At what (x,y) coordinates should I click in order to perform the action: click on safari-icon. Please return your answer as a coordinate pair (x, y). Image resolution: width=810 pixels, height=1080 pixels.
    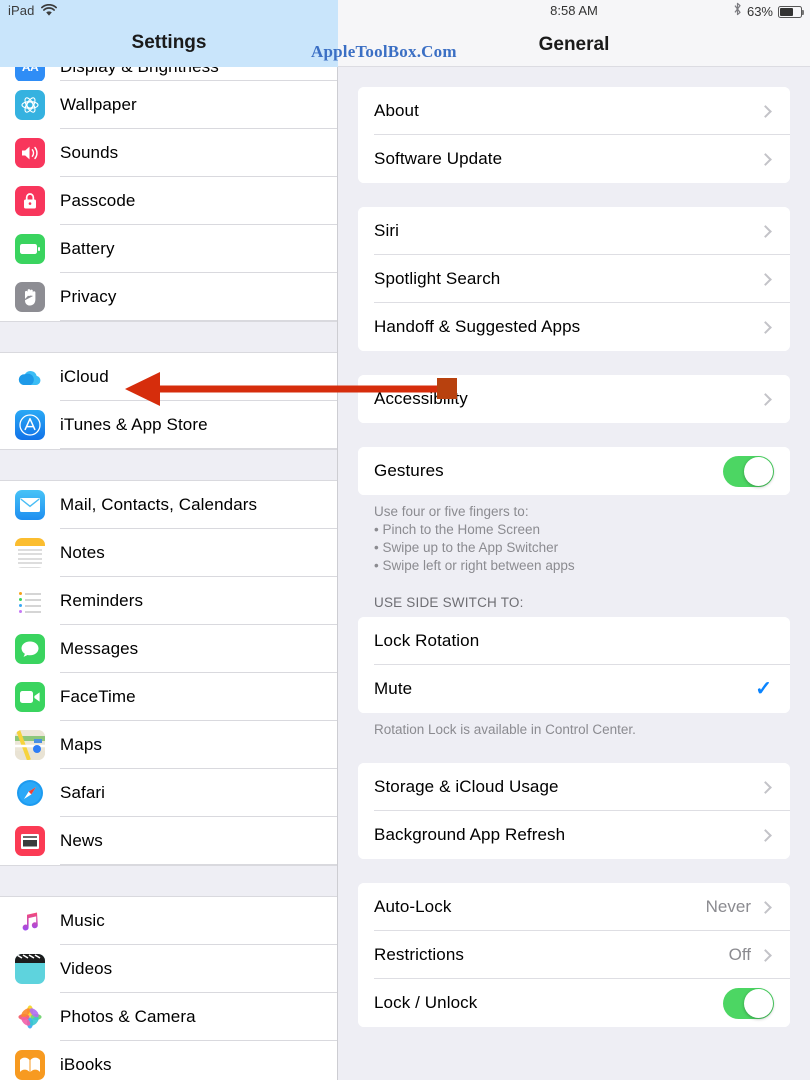
    Looking at the image, I should click on (30, 793).